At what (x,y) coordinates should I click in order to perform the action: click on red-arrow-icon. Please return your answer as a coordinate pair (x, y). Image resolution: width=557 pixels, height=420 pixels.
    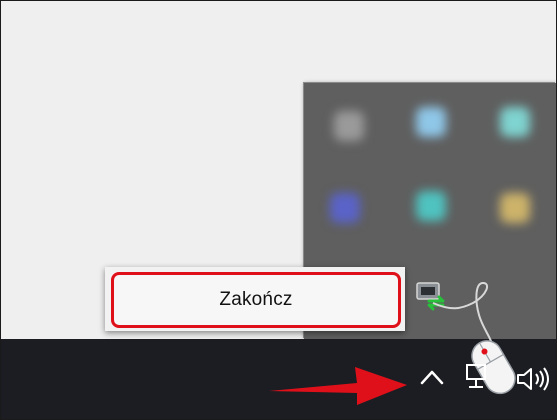
    Looking at the image, I should click on (338, 386).